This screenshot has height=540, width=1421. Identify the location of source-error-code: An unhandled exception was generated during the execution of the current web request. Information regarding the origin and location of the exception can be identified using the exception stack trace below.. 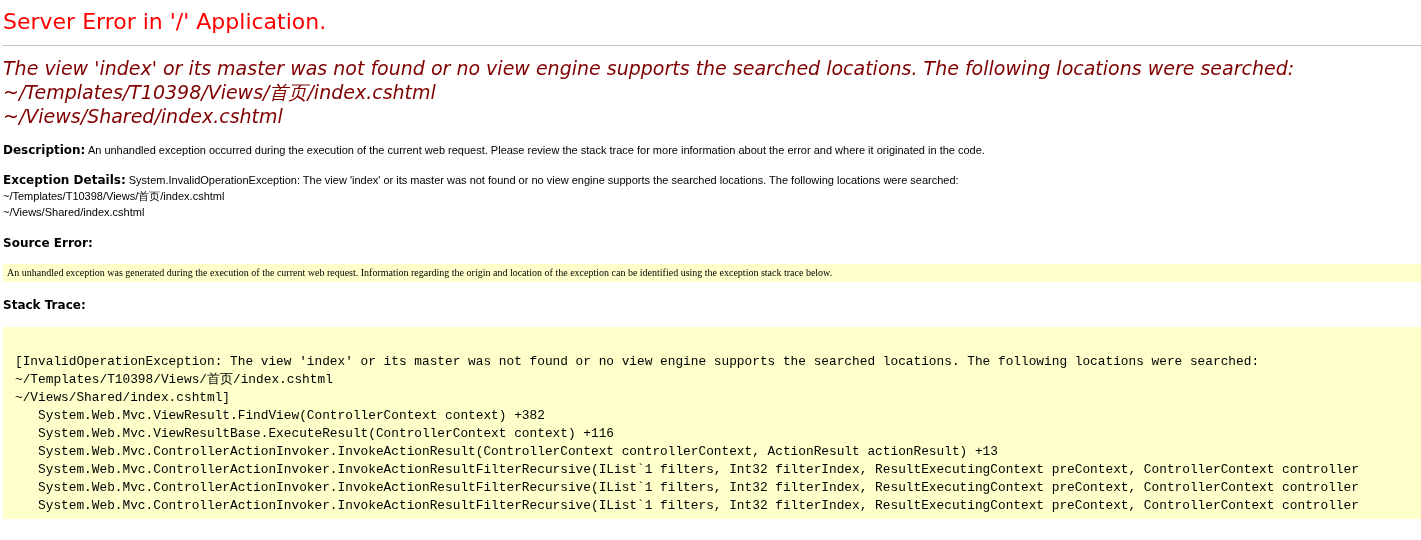
(712, 273).